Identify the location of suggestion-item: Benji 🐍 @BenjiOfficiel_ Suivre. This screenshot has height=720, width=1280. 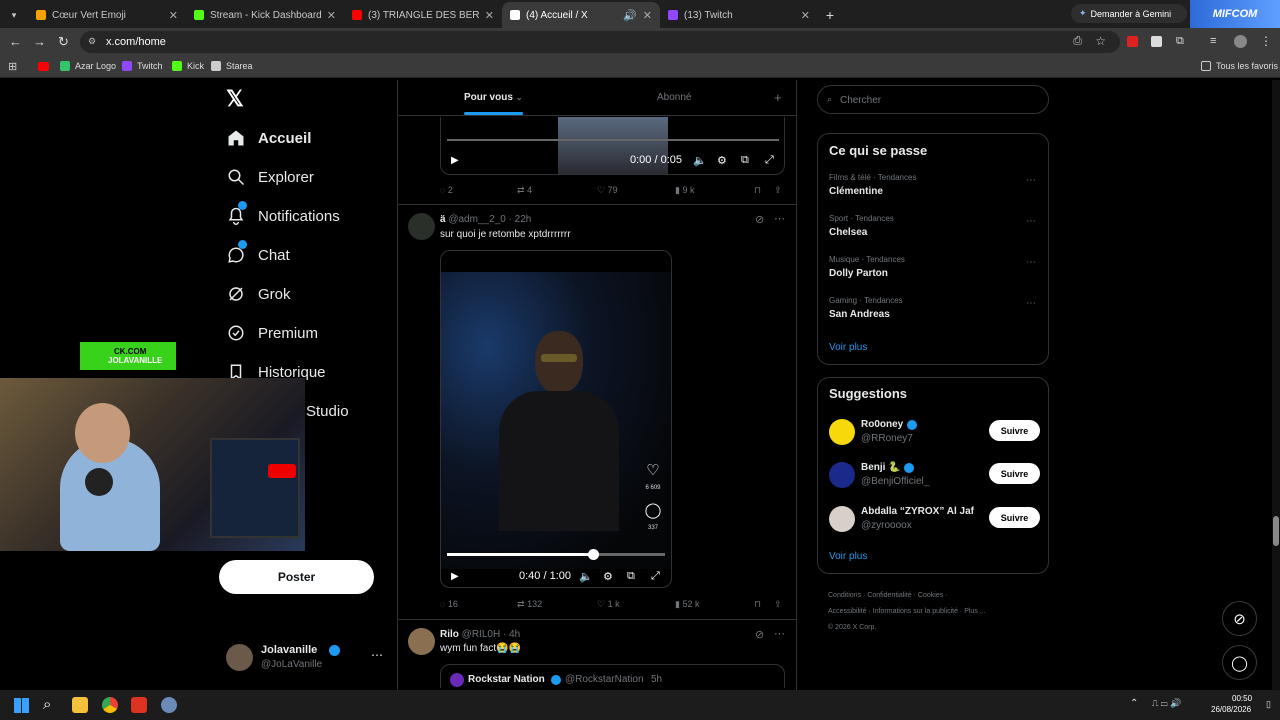
(933, 476).